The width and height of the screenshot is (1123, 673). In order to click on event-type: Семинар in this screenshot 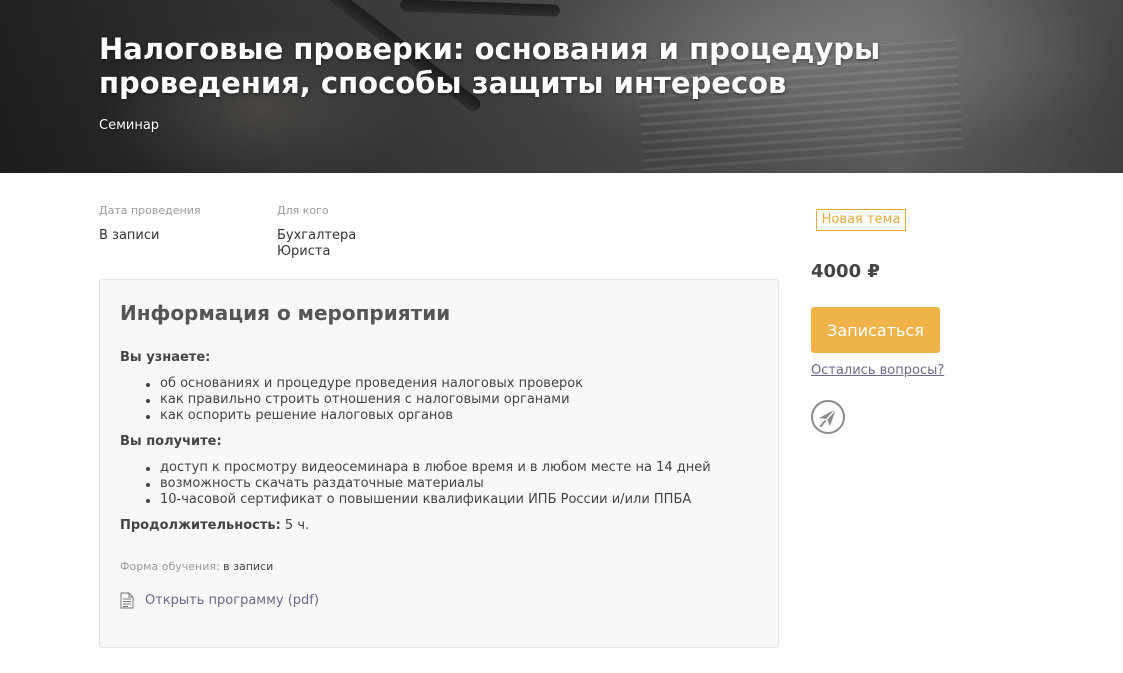, I will do `click(129, 125)`.